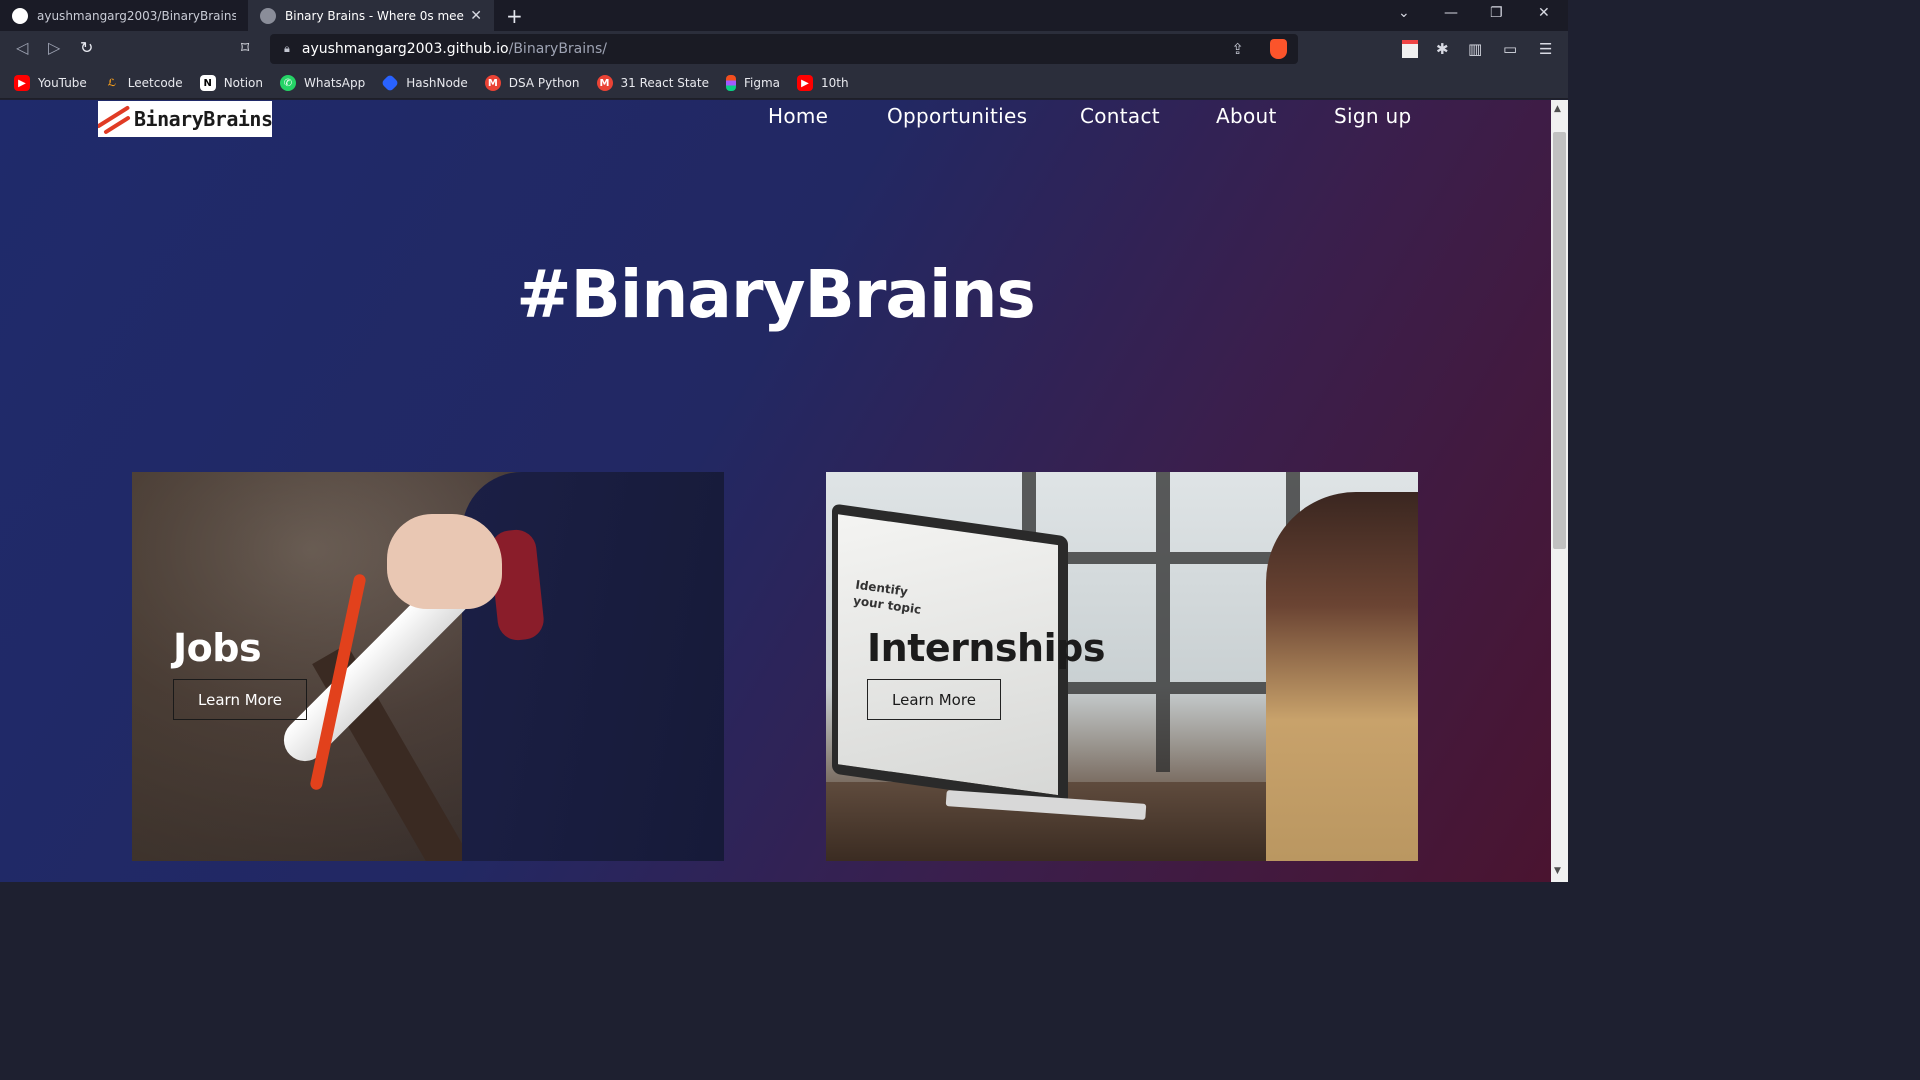 Image resolution: width=1920 pixels, height=1080 pixels. I want to click on reload-icon: ↻, so click(86, 47).